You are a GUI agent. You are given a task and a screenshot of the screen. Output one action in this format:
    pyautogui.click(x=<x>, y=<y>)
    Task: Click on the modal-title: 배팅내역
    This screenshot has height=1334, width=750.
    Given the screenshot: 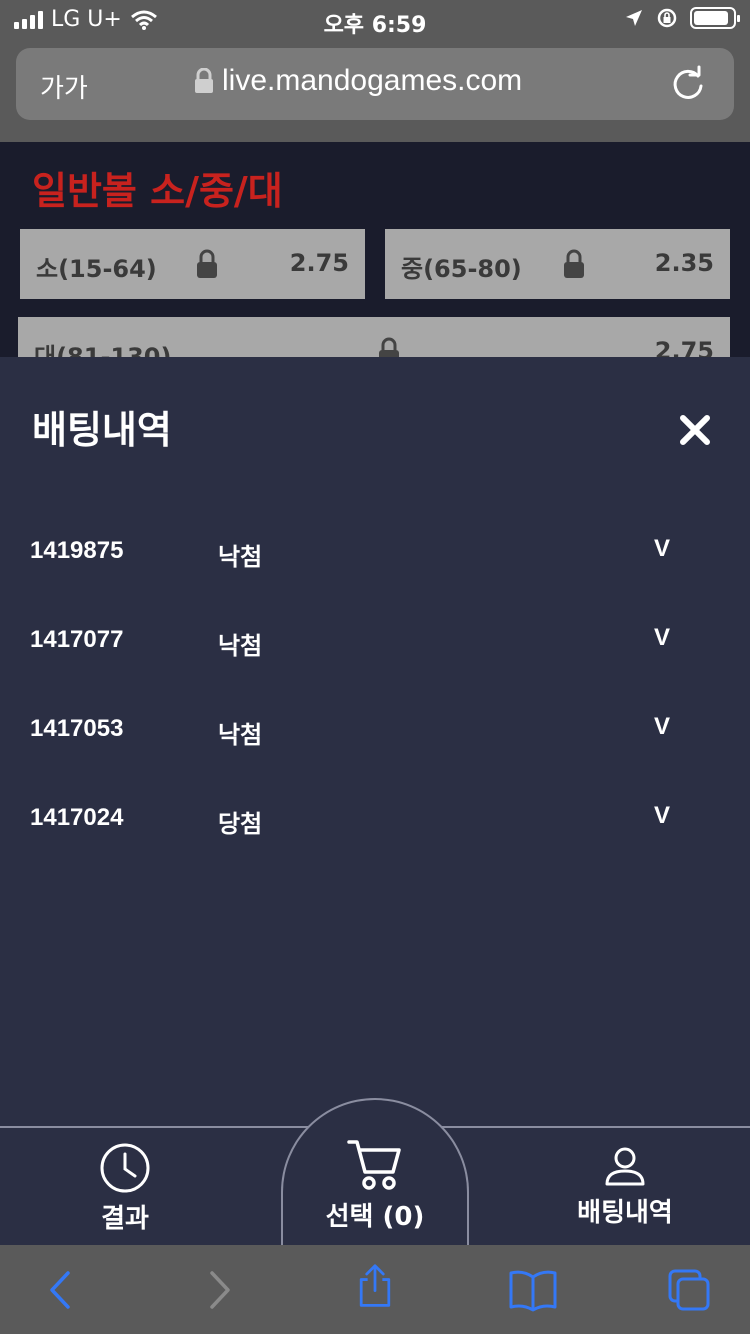 What is the action you would take?
    pyautogui.click(x=102, y=430)
    